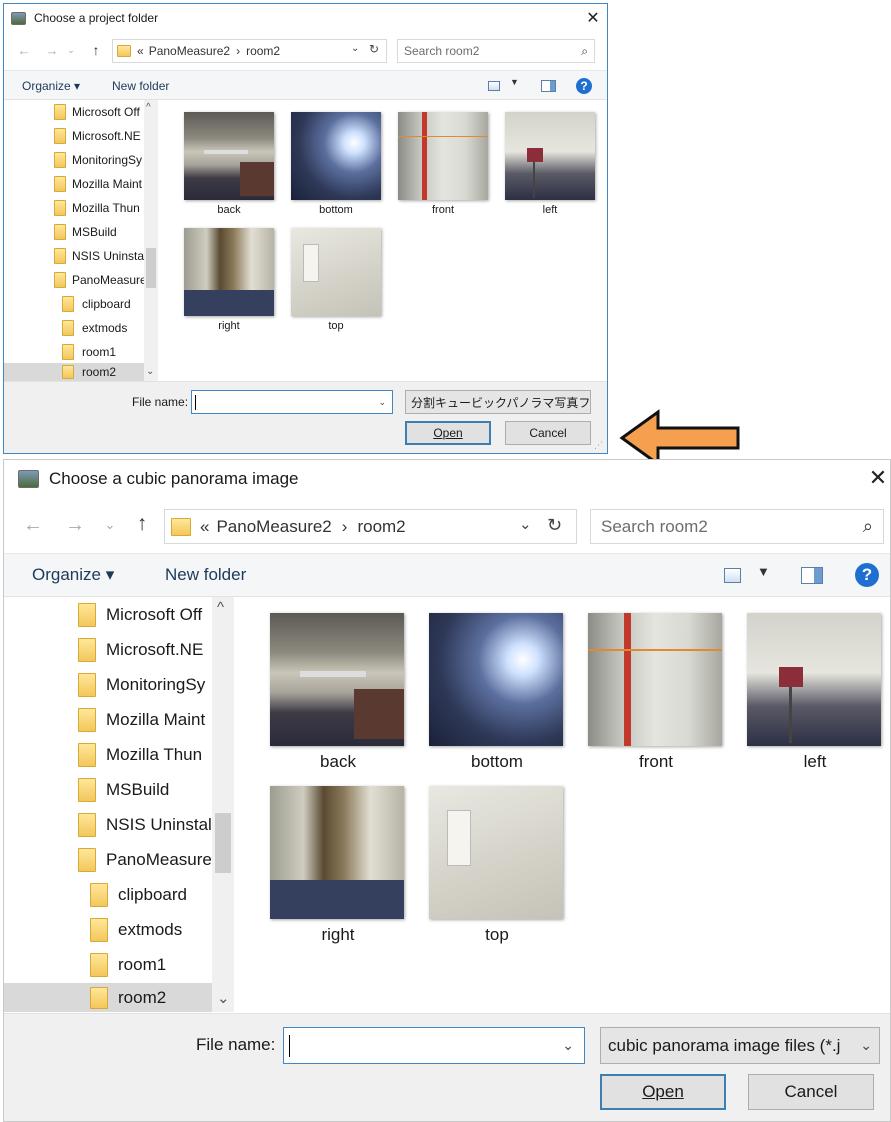 Image resolution: width=891 pixels, height=1122 pixels. I want to click on thumbnail-left, so click(550, 156).